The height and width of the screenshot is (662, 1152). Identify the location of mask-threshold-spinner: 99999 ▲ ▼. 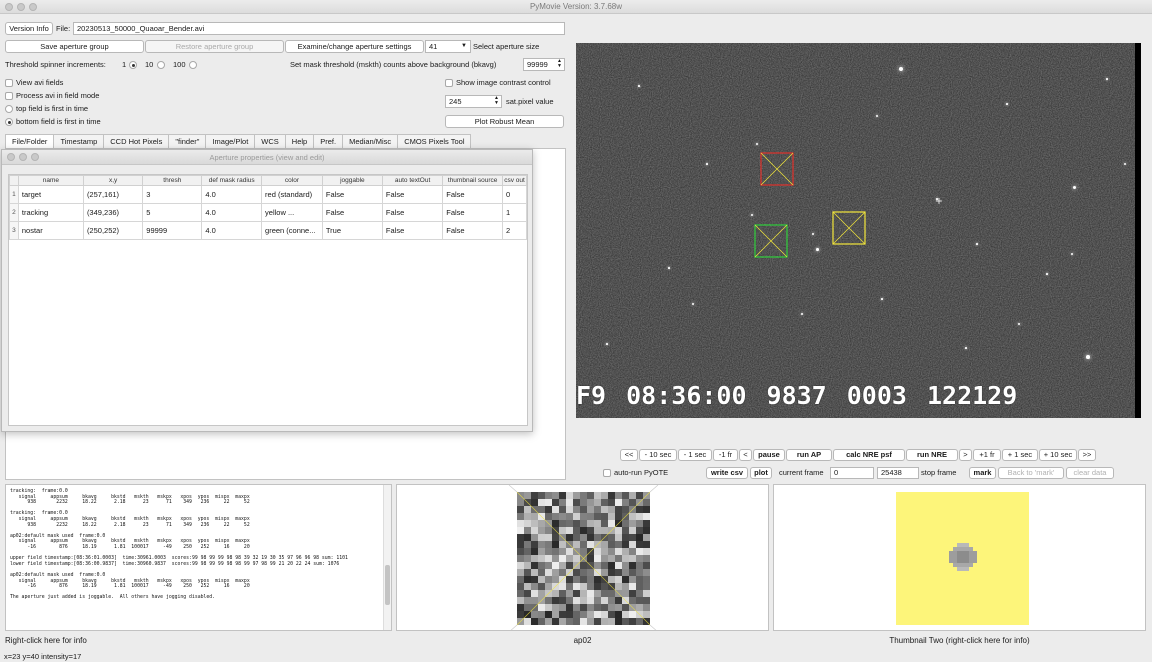
(544, 64).